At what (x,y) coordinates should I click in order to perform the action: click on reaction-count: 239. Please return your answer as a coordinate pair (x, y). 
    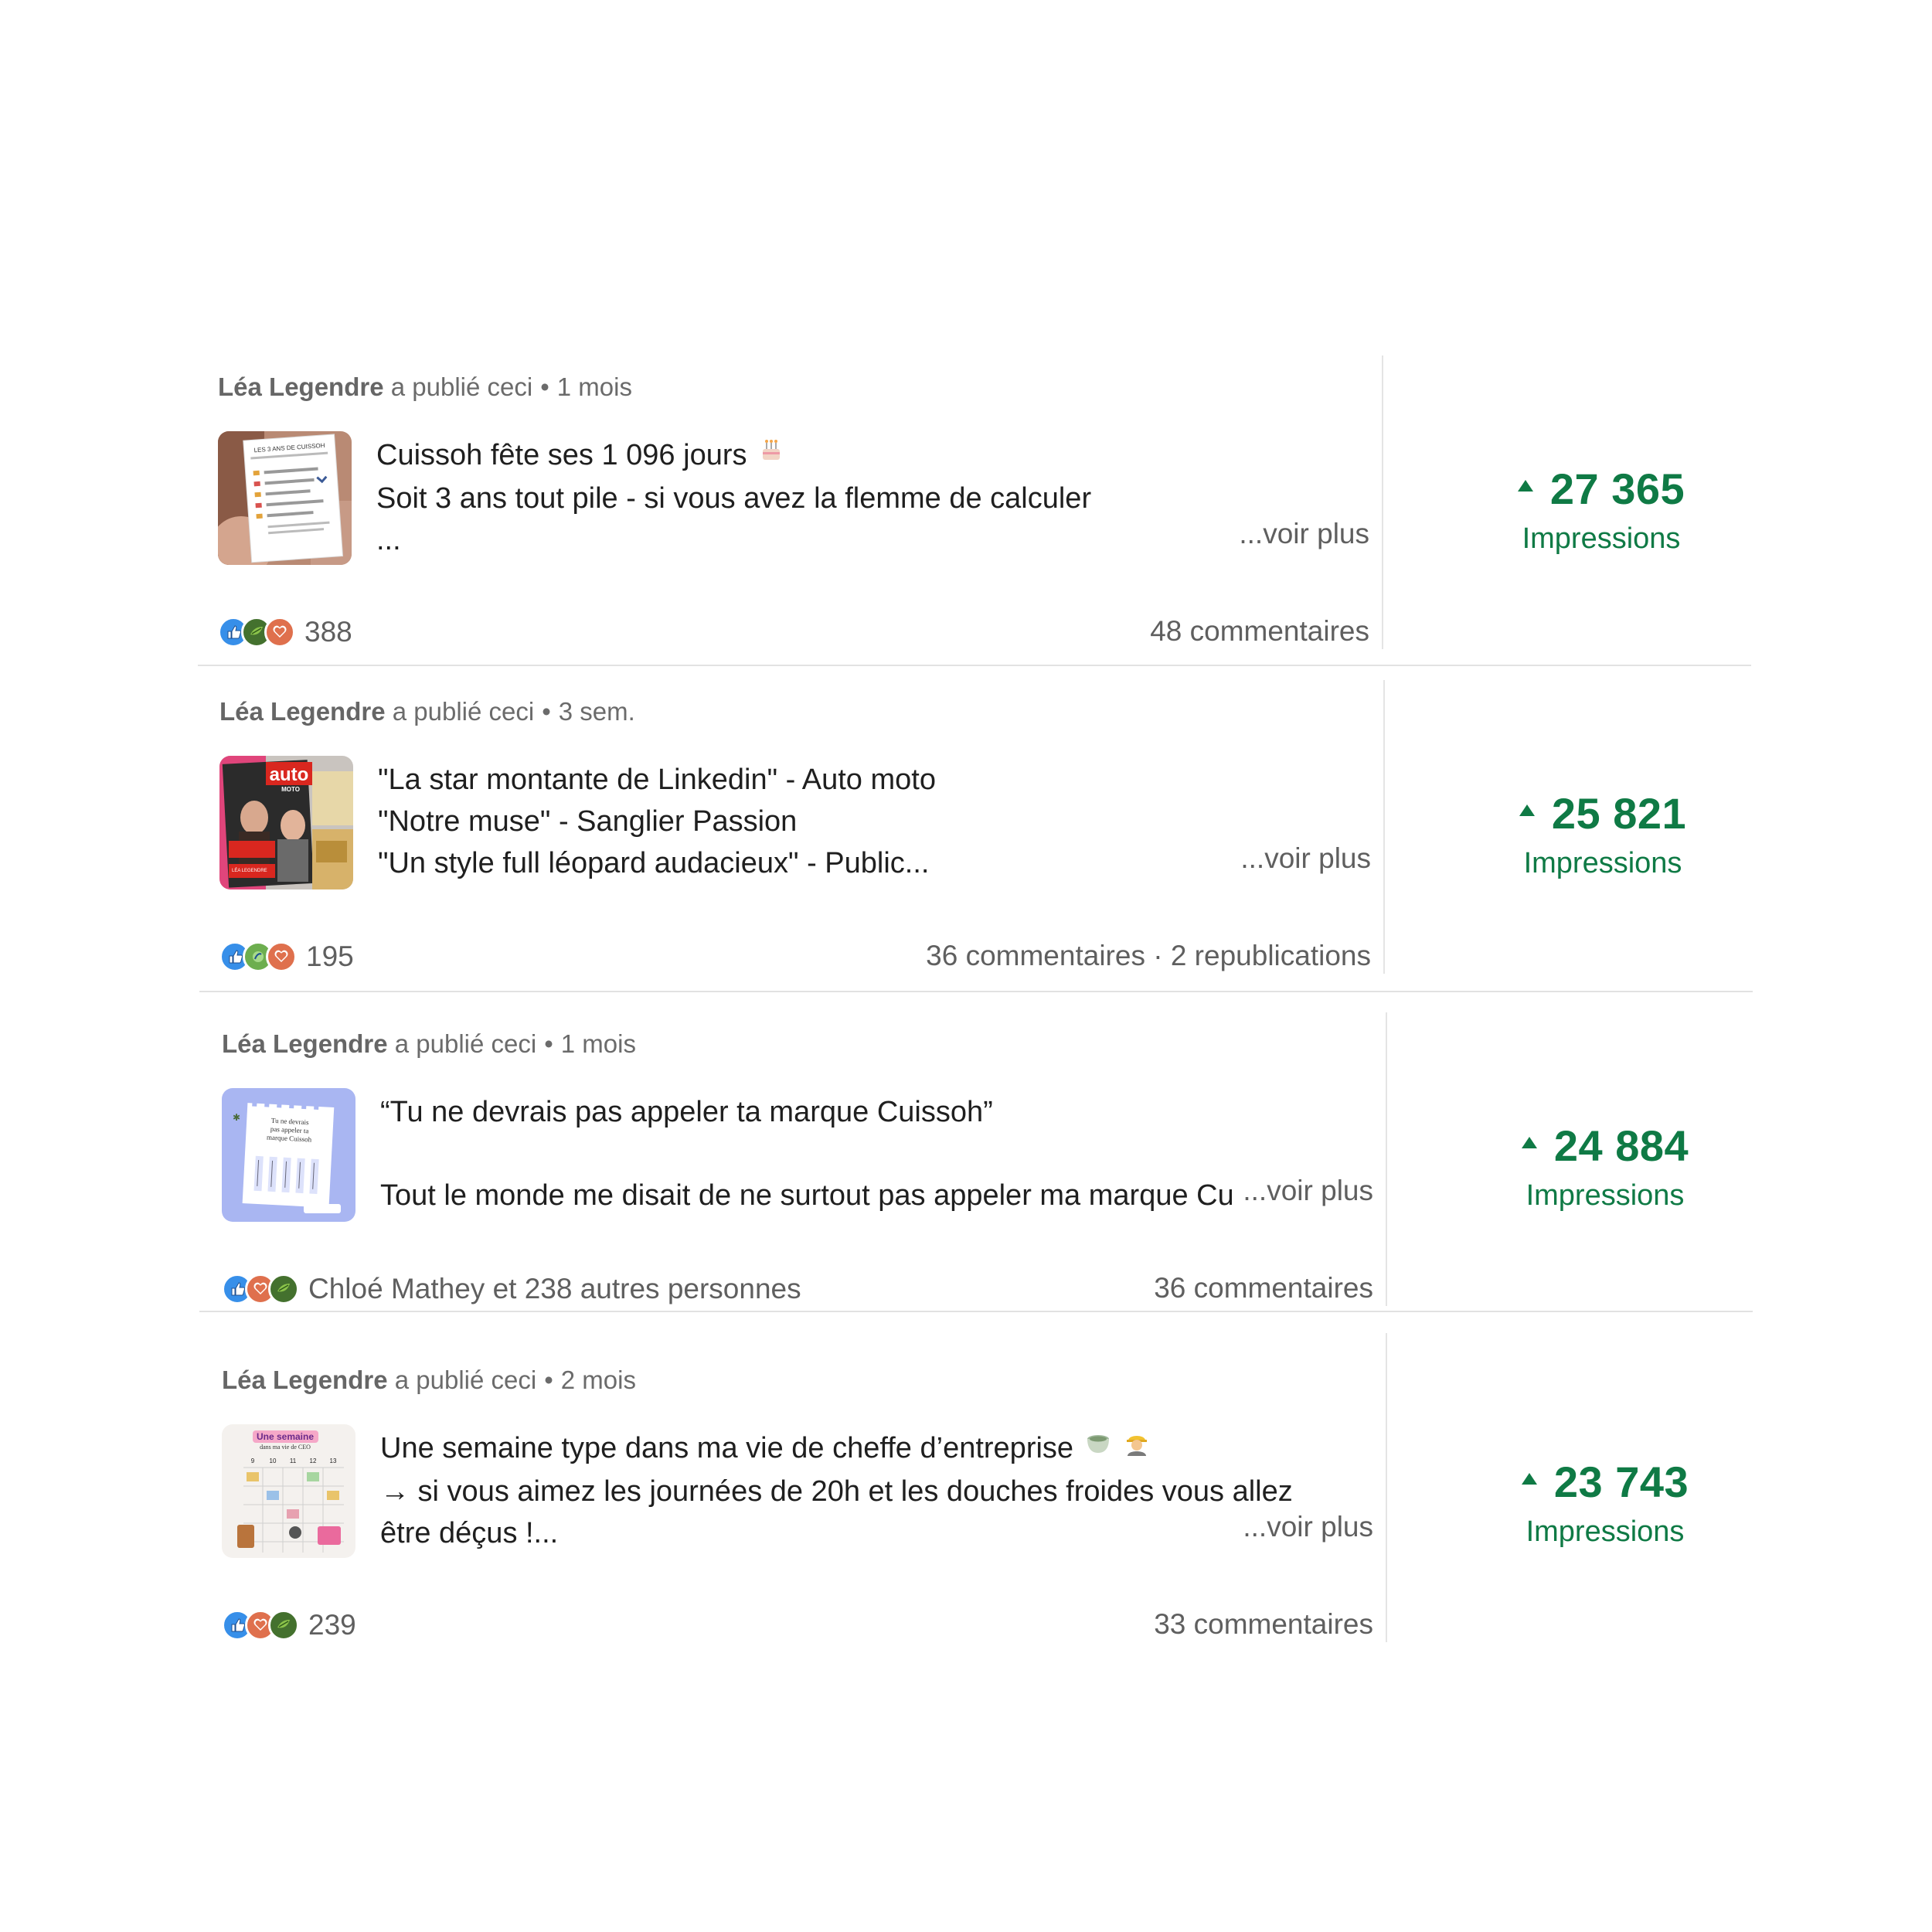
    Looking at the image, I should click on (332, 1625).